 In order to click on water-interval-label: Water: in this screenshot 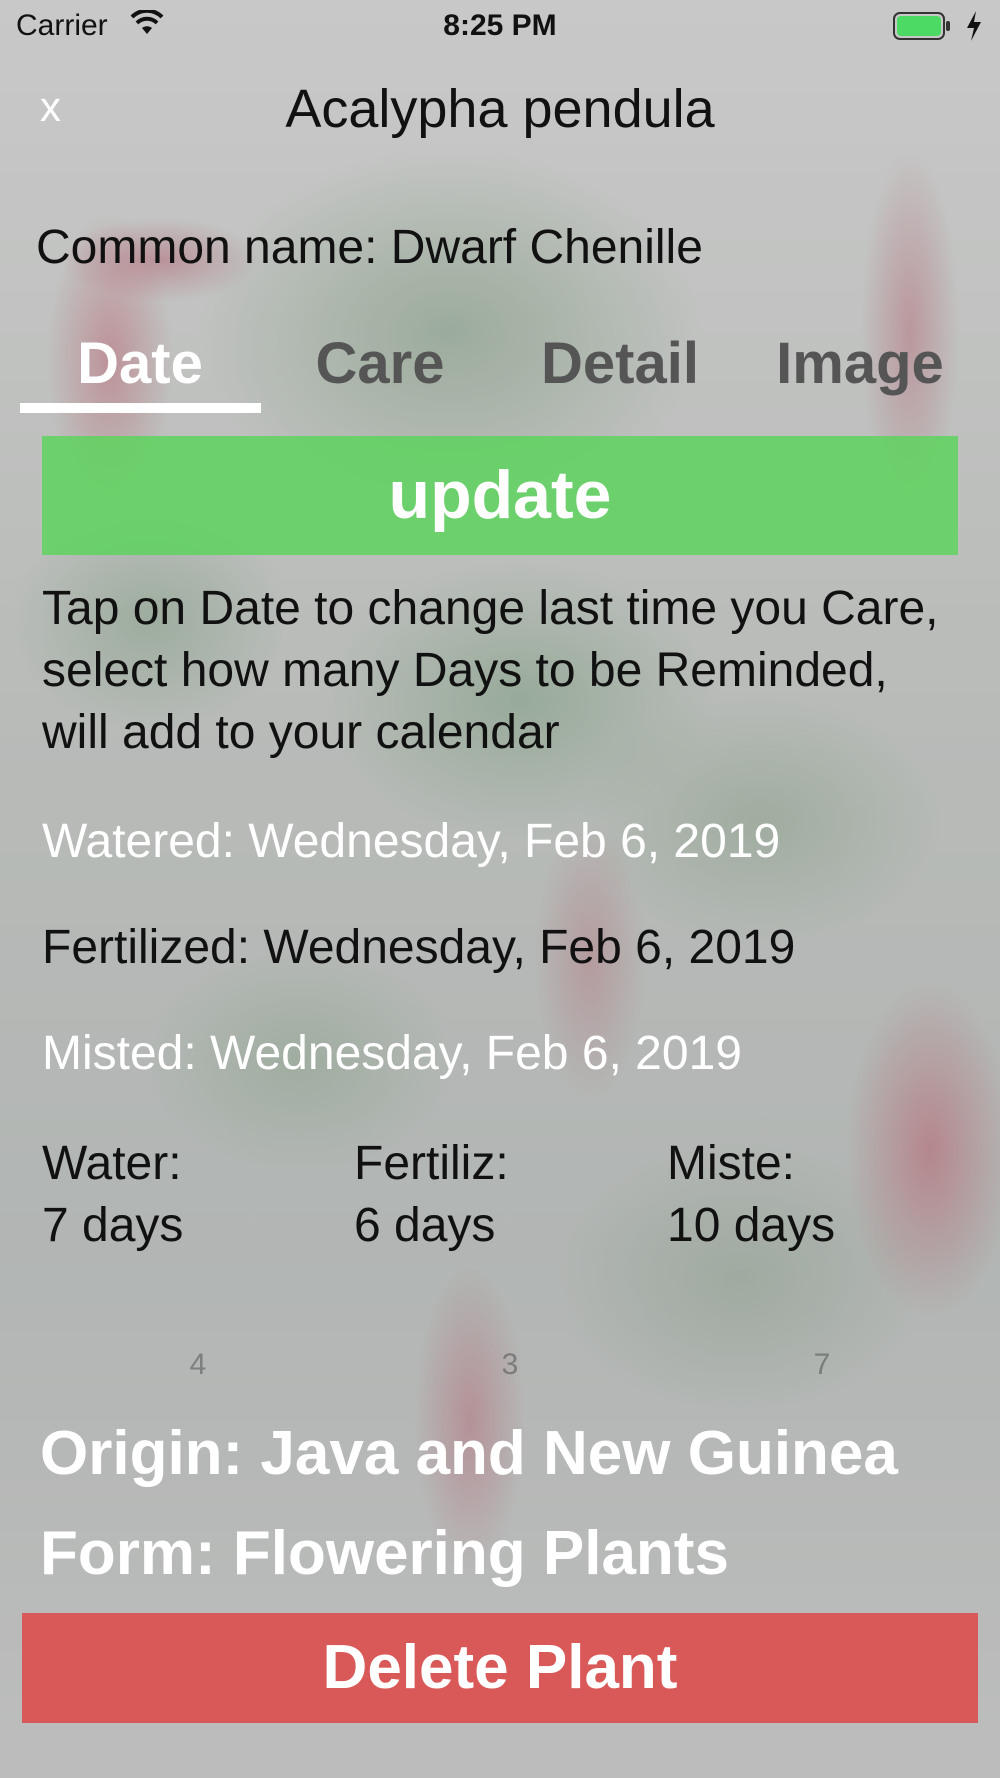, I will do `click(112, 1163)`.